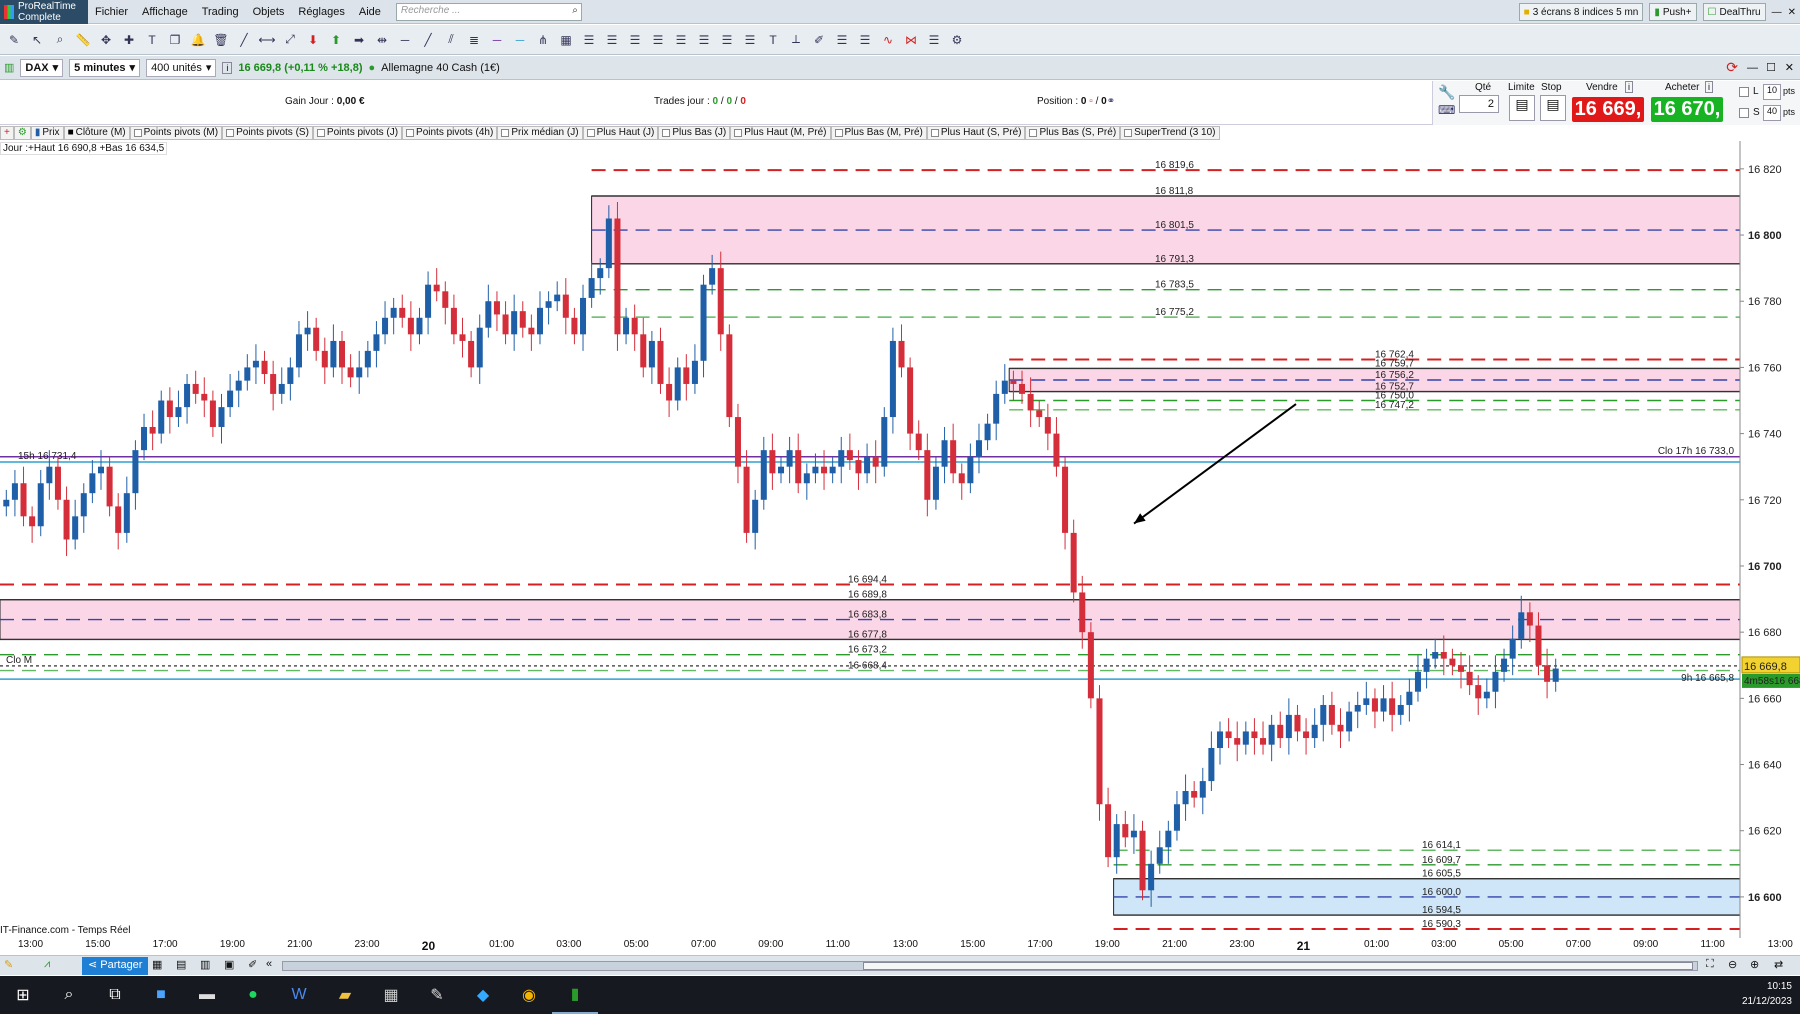 This screenshot has height=1014, width=1800. I want to click on menu-objets: Objets, so click(269, 12).